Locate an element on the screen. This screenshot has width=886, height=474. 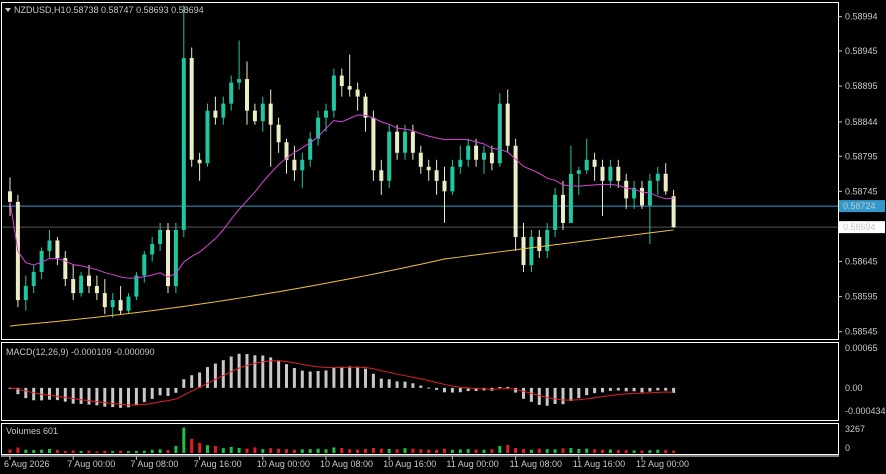
ohlc-readout: 0.58738 0.58747 0.58693 0.58694 is located at coordinates (135, 10).